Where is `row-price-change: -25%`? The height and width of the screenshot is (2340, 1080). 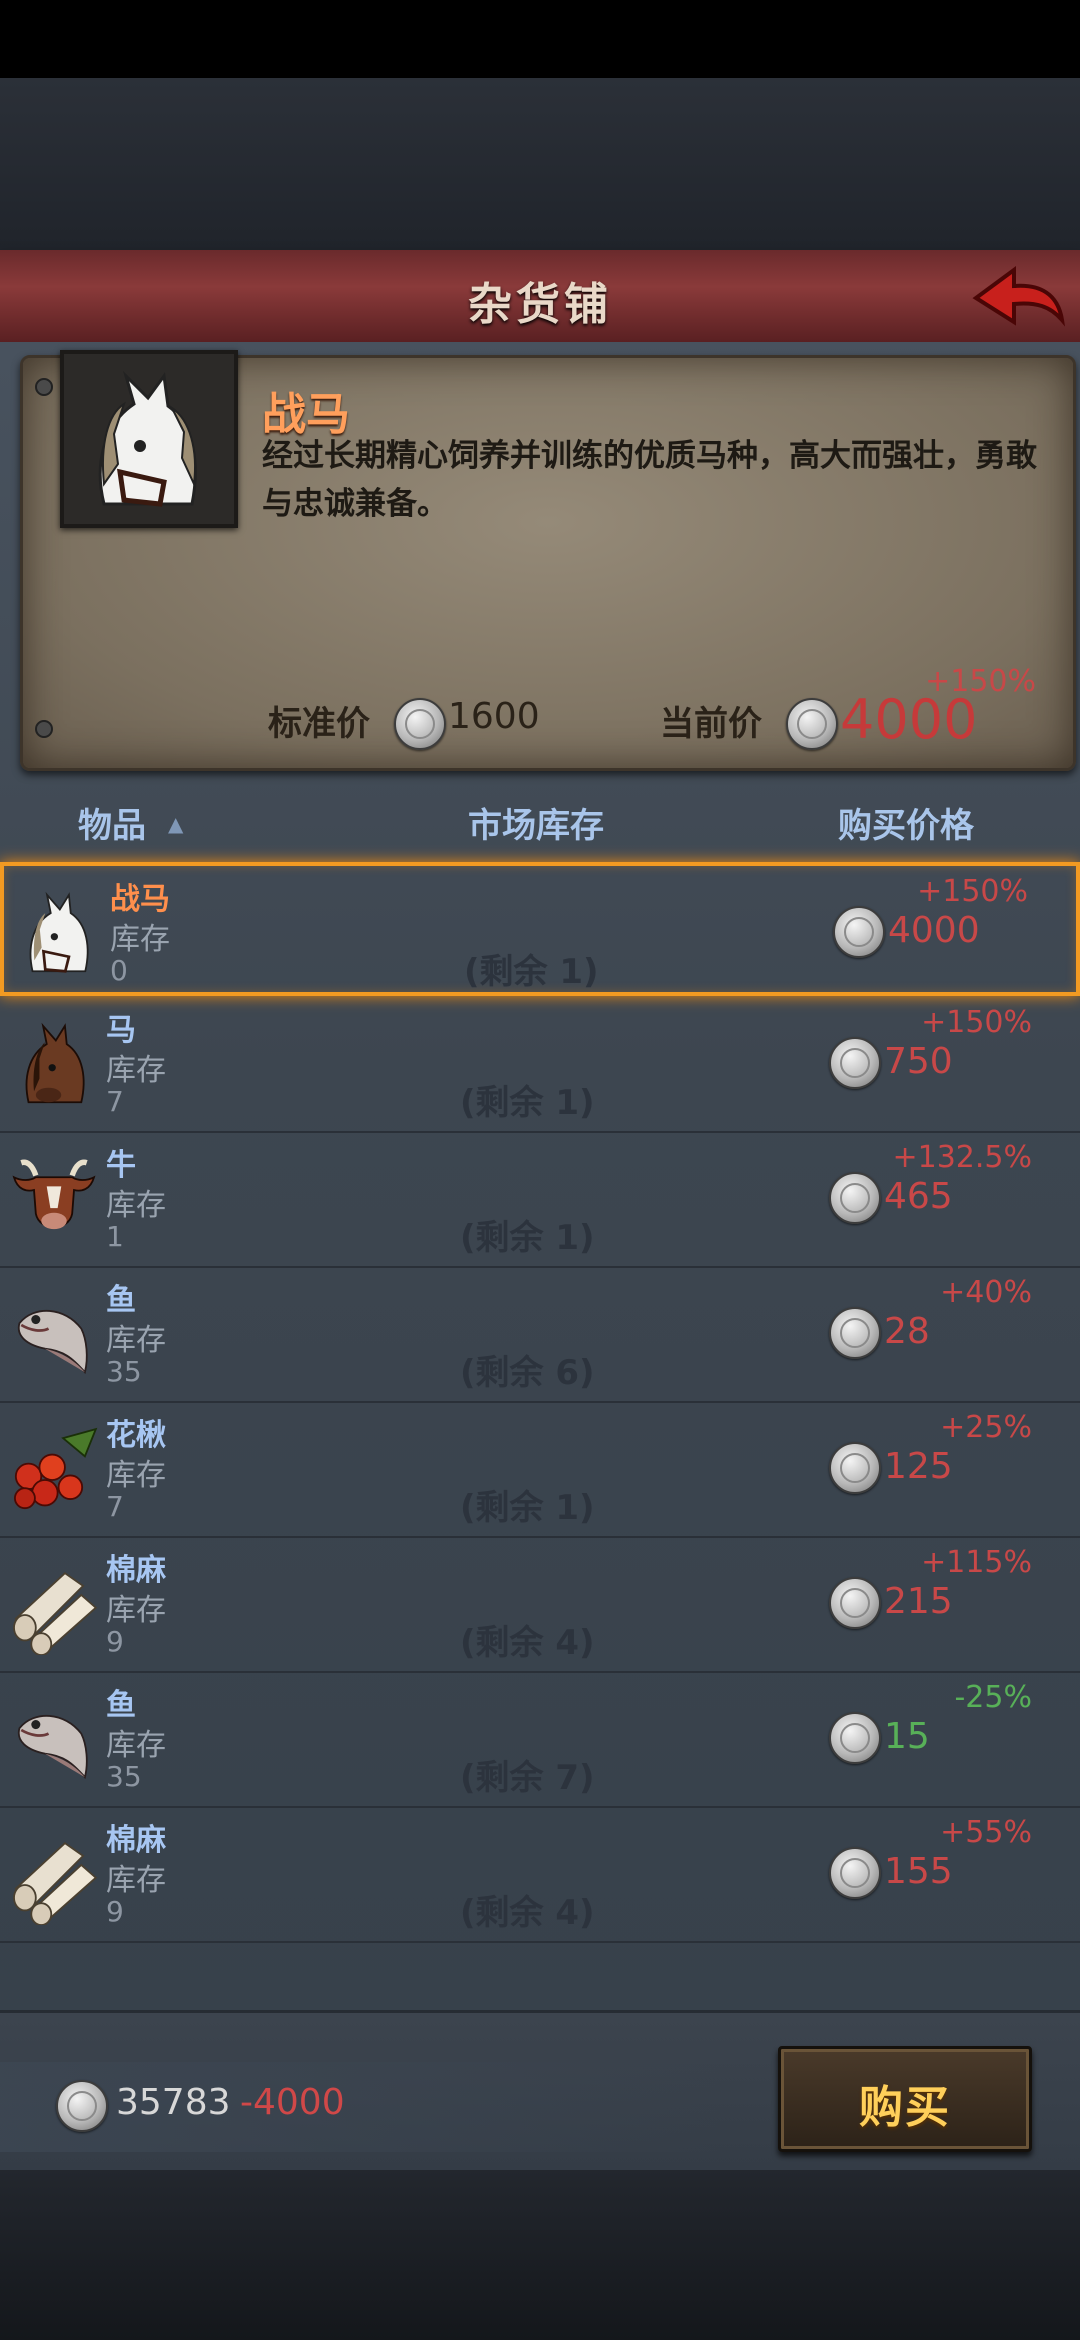
row-price-change: -25% is located at coordinates (993, 1697).